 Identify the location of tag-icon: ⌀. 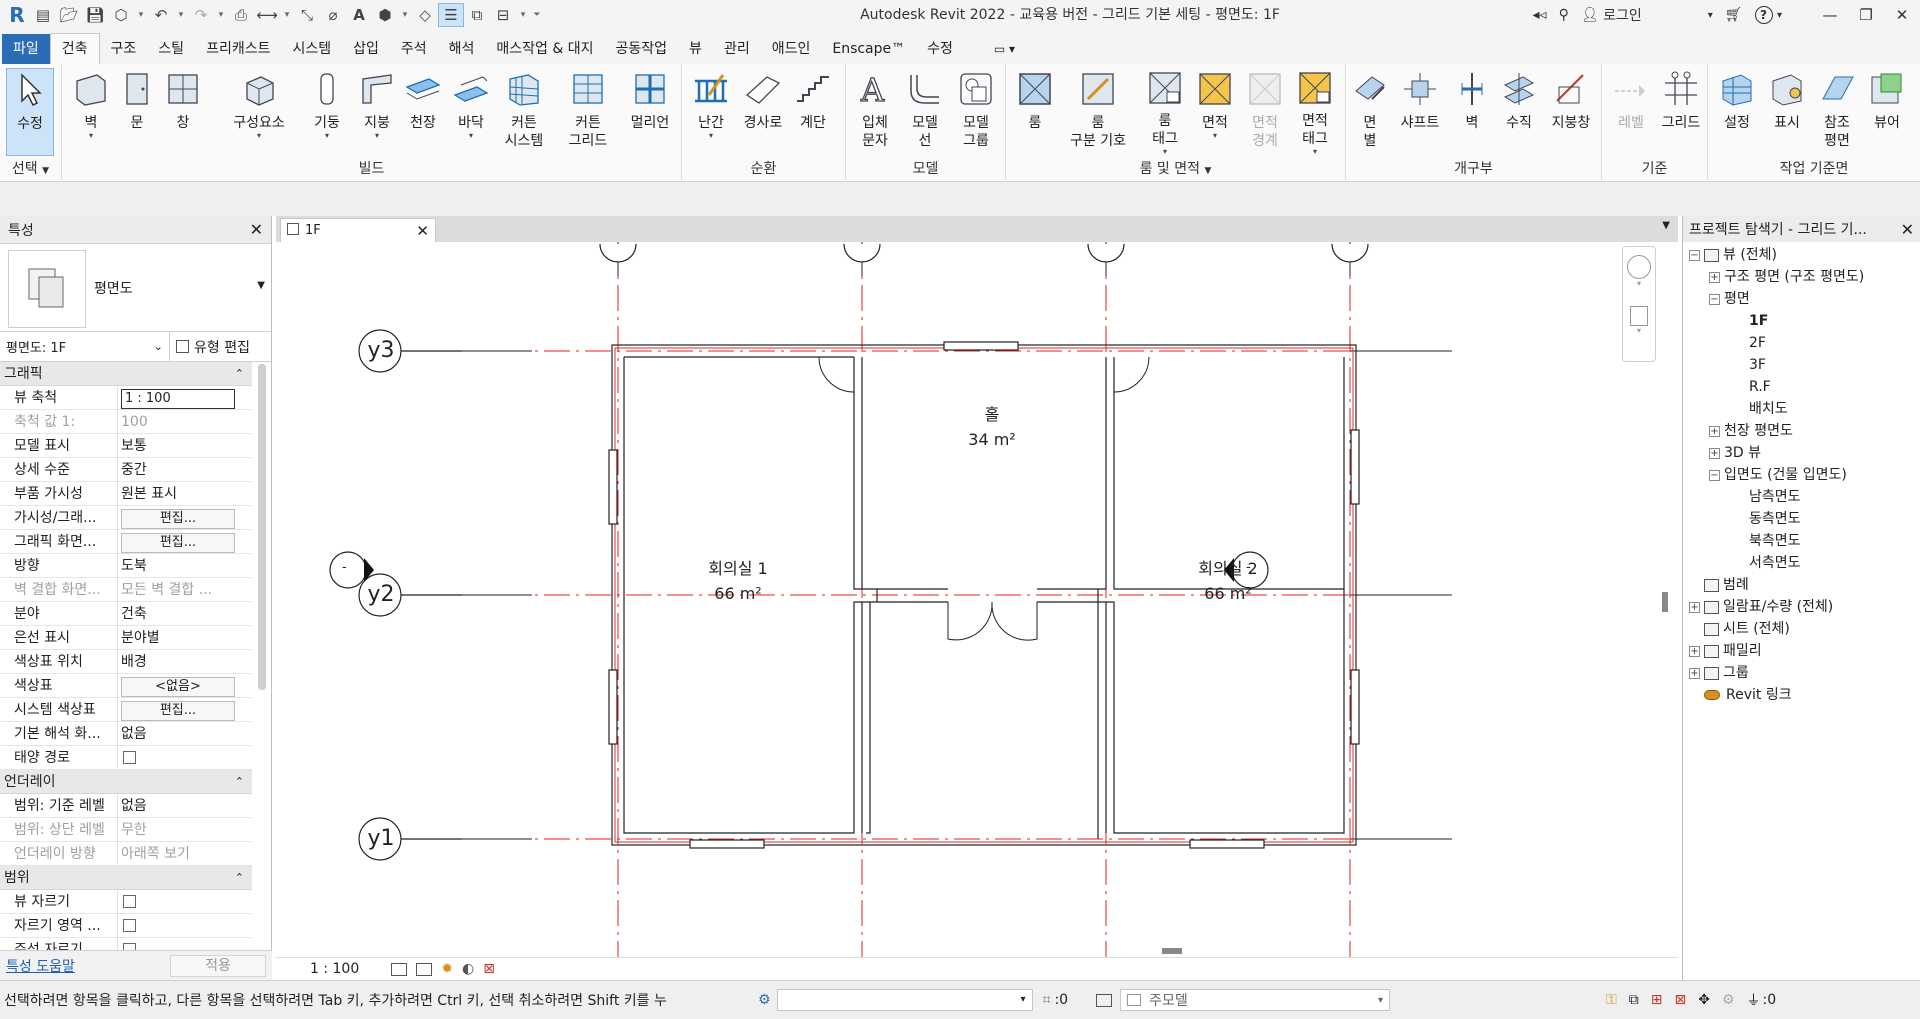
(333, 15).